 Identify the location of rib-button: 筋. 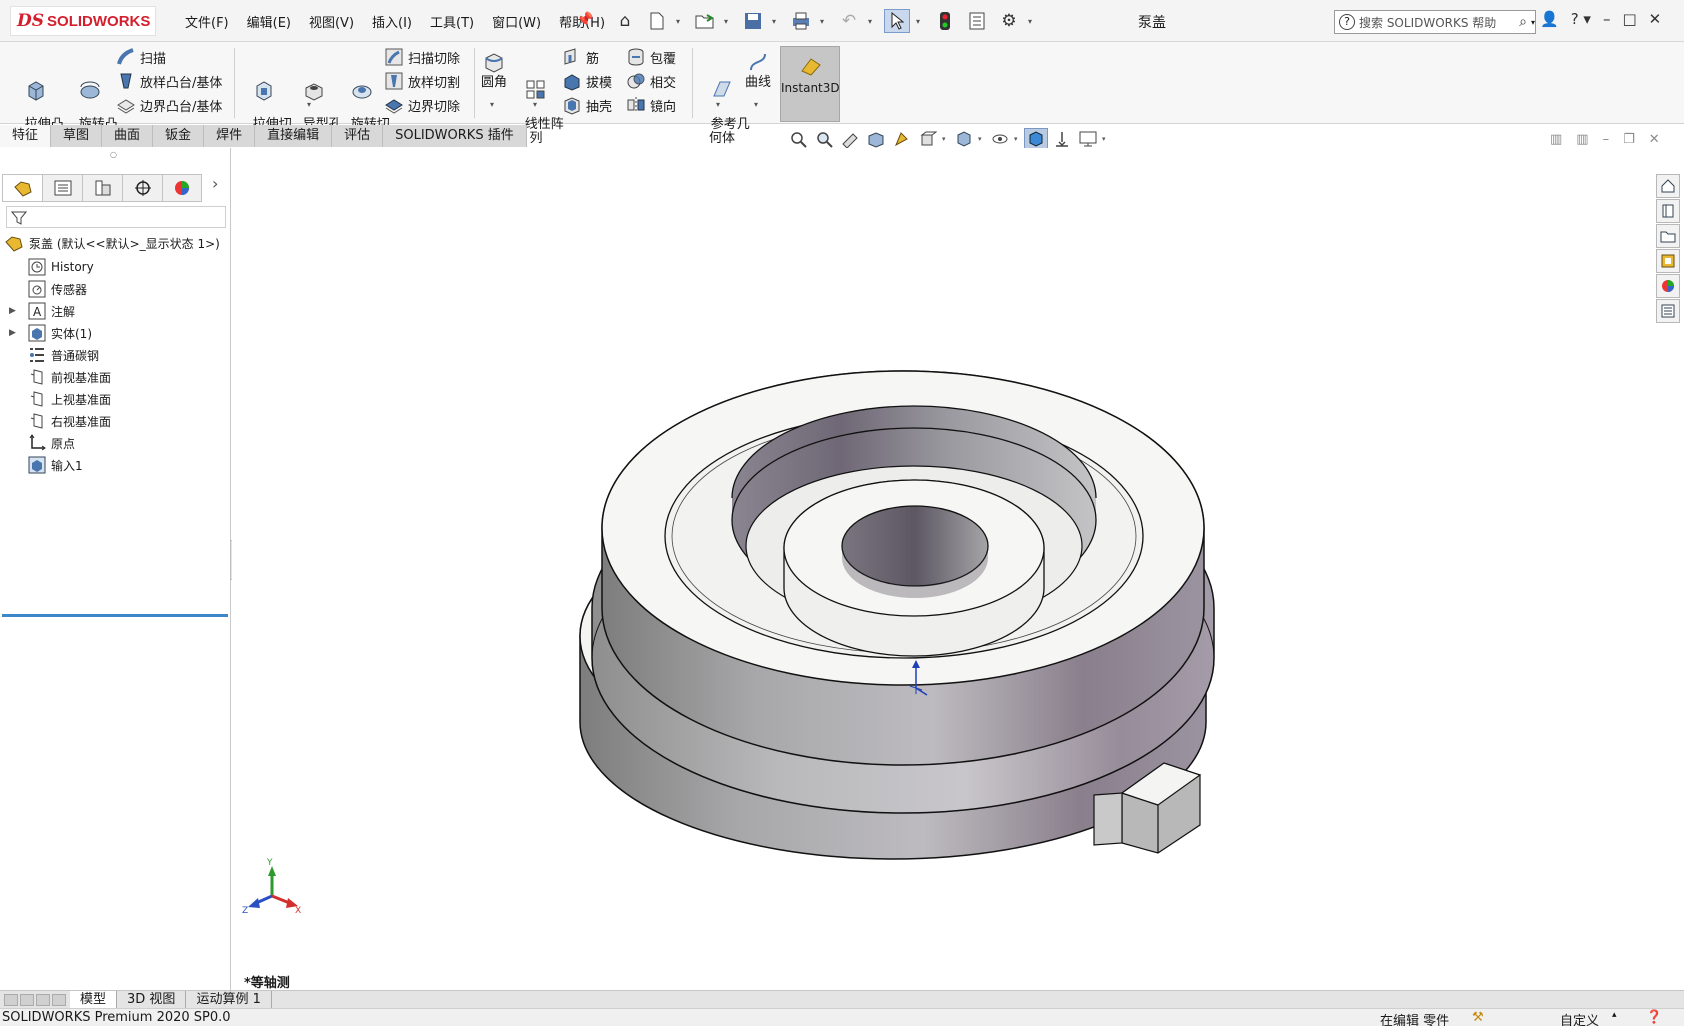
(580, 57).